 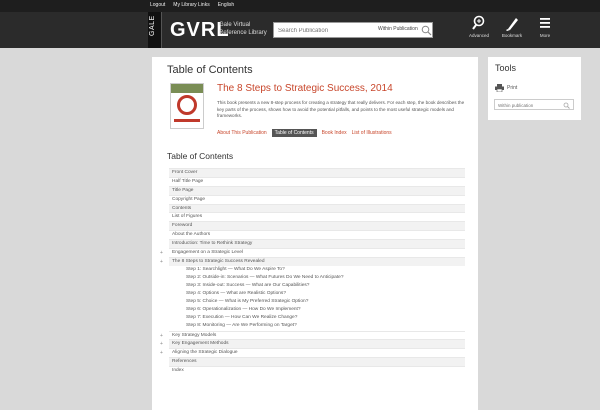 What do you see at coordinates (182, 226) in the screenshot?
I see `toc-item-label: Foreword` at bounding box center [182, 226].